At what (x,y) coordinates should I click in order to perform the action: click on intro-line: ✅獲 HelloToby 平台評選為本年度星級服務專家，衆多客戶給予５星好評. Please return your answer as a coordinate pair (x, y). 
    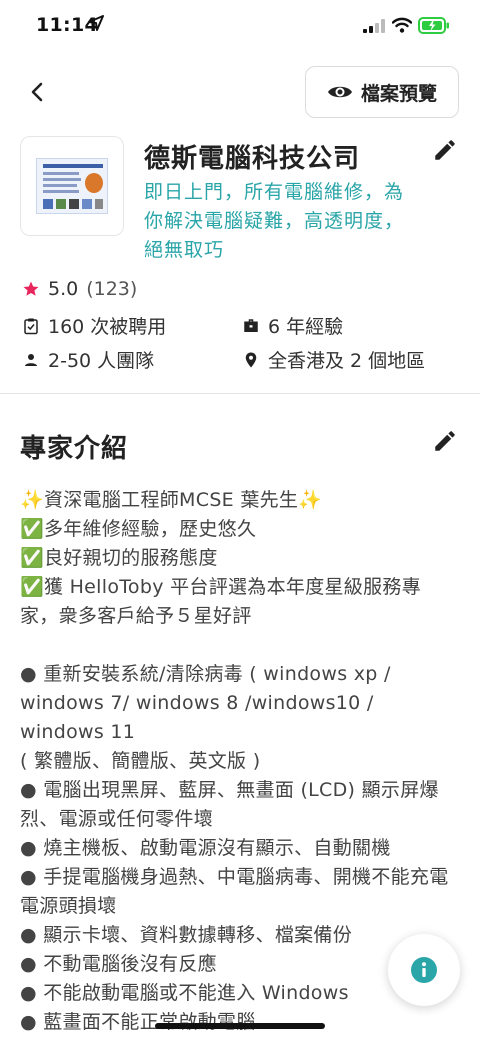
    Looking at the image, I should click on (221, 601).